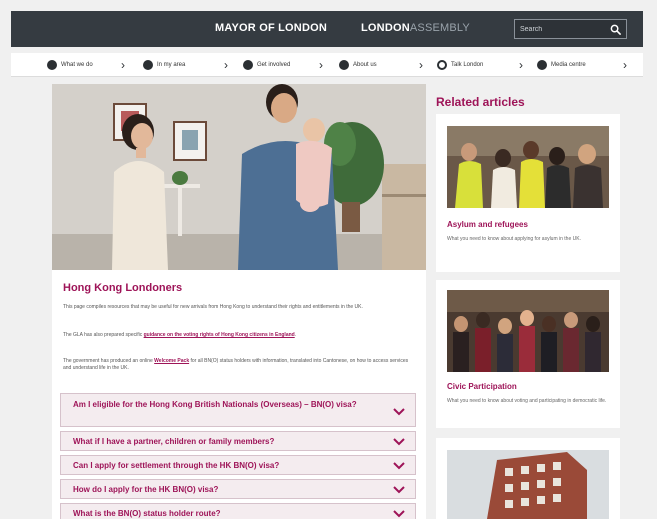  What do you see at coordinates (171, 361) in the screenshot?
I see `welcome-pack-link: Welcome Pack` at bounding box center [171, 361].